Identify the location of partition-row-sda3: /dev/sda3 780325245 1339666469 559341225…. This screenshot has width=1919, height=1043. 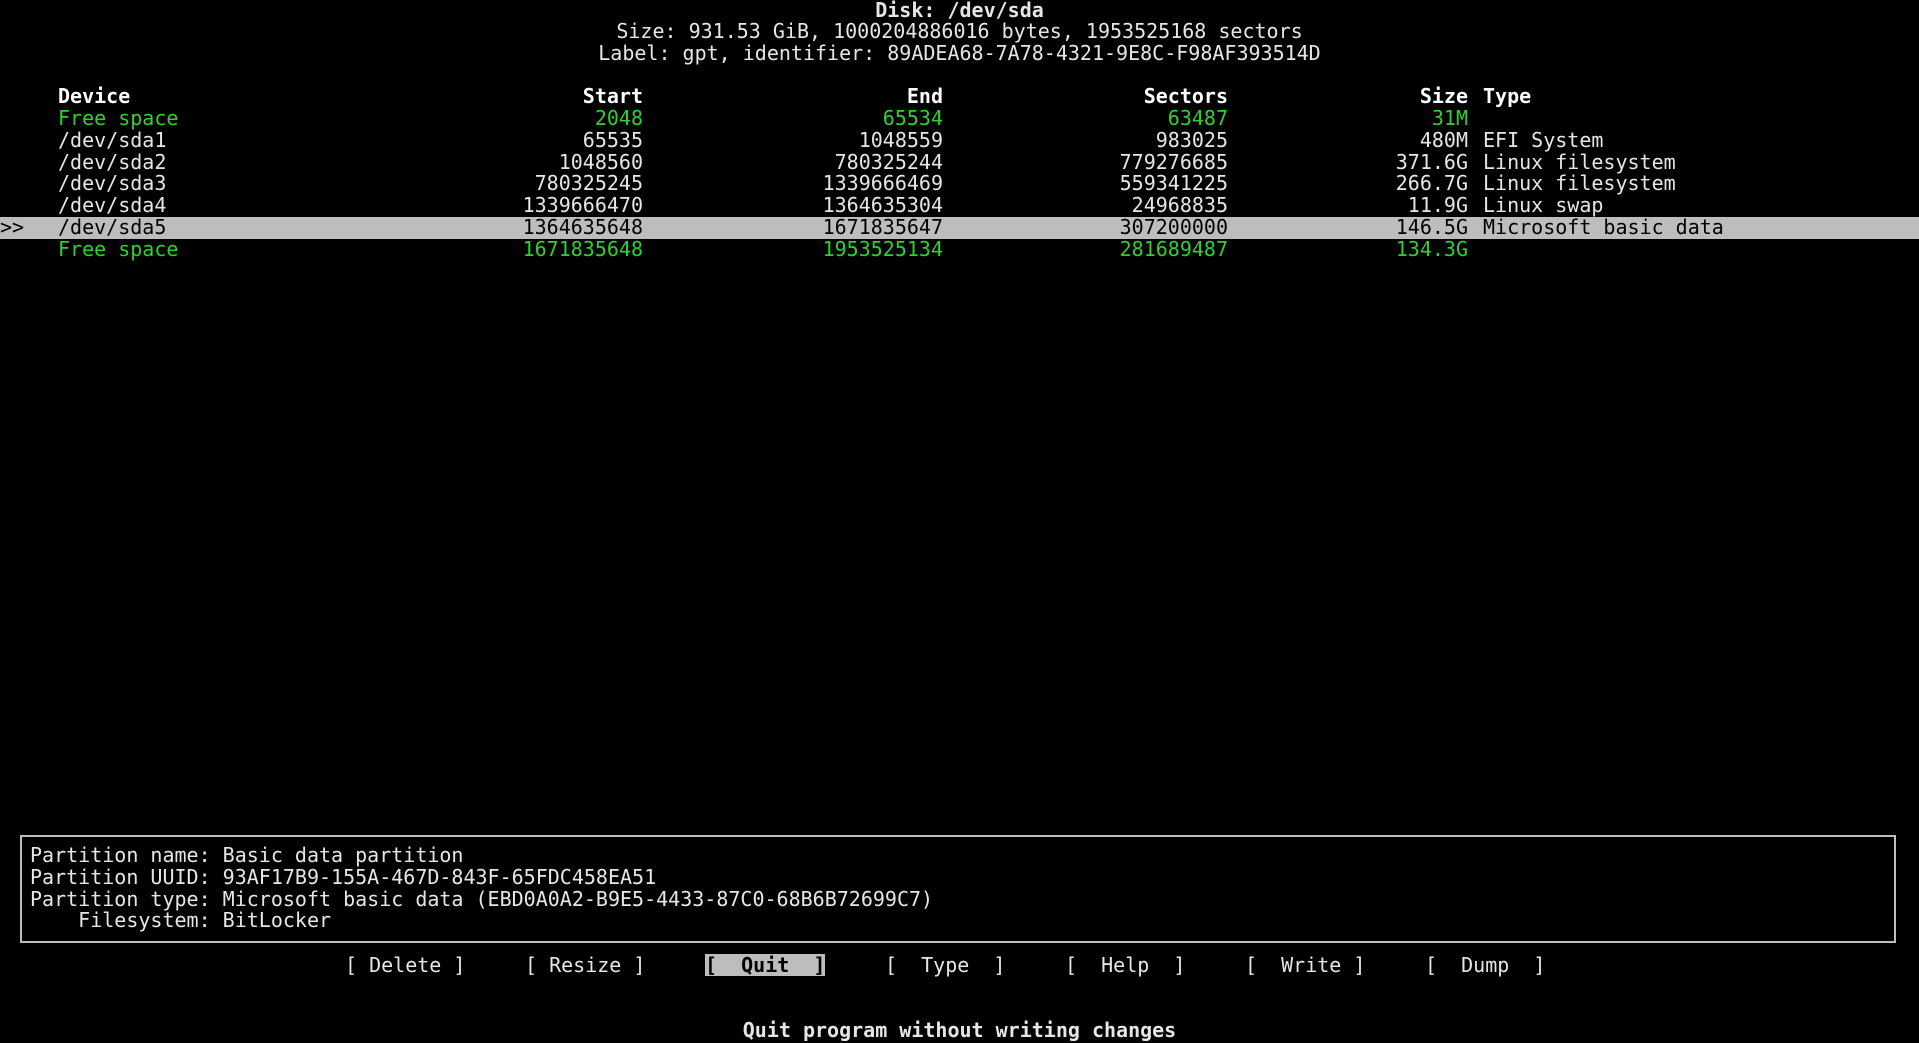
(959, 183).